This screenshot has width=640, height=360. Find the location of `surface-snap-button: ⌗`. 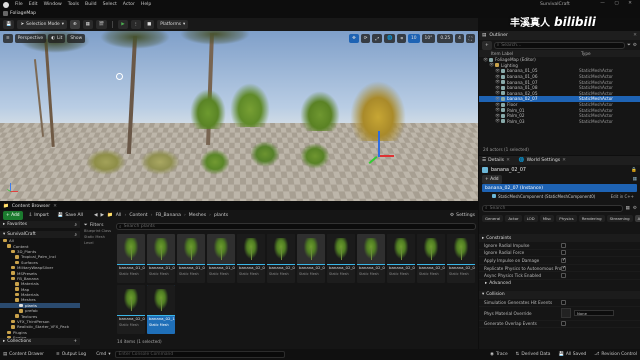

surface-snap-button: ⌗ is located at coordinates (401, 38).